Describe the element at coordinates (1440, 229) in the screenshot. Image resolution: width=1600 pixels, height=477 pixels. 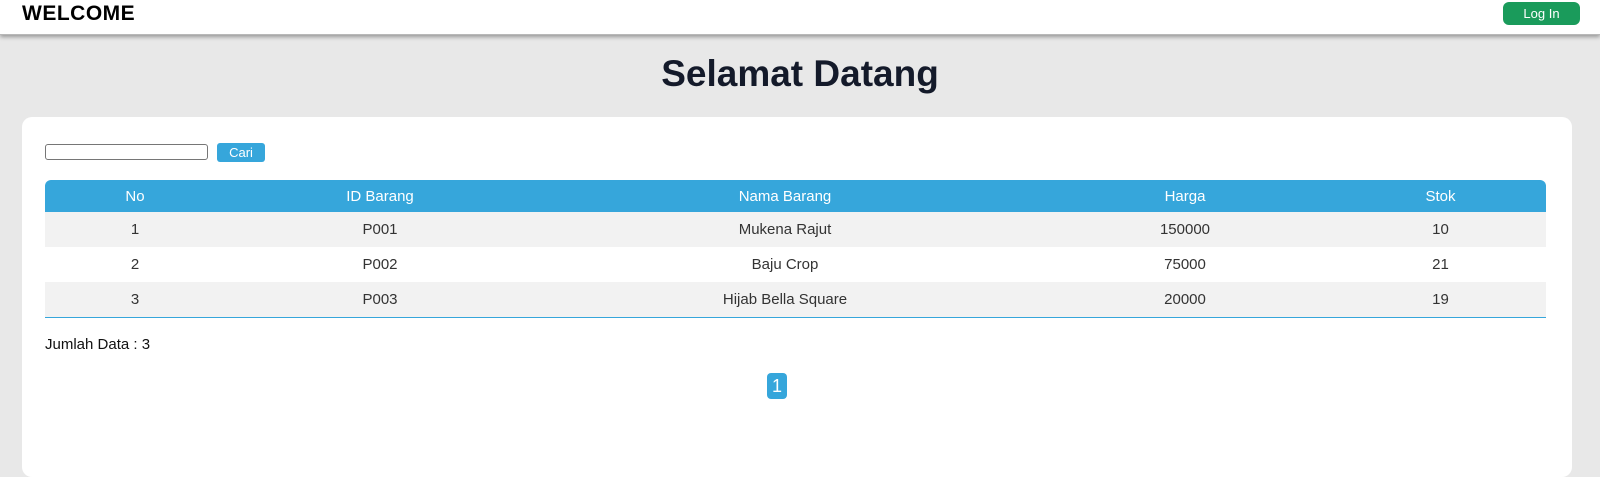
I see `cell-stok: 10` at that location.